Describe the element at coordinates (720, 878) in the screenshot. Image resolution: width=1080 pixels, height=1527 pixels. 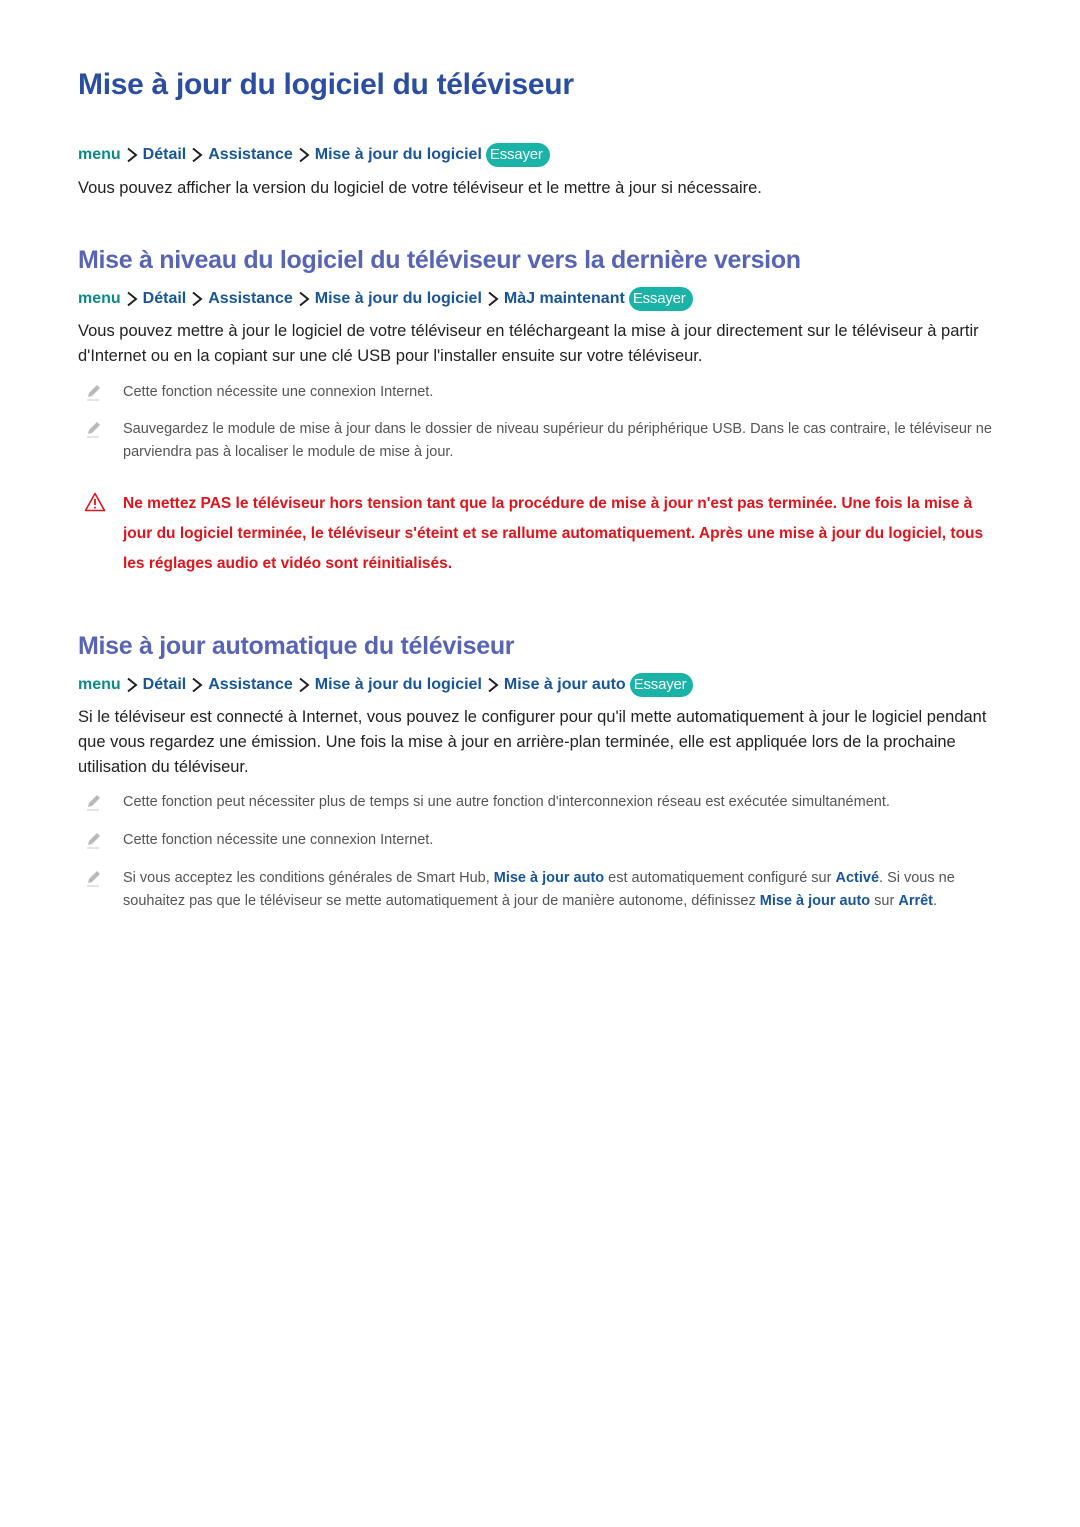
I see `note-text-part: est automatiquement configuré sur` at that location.